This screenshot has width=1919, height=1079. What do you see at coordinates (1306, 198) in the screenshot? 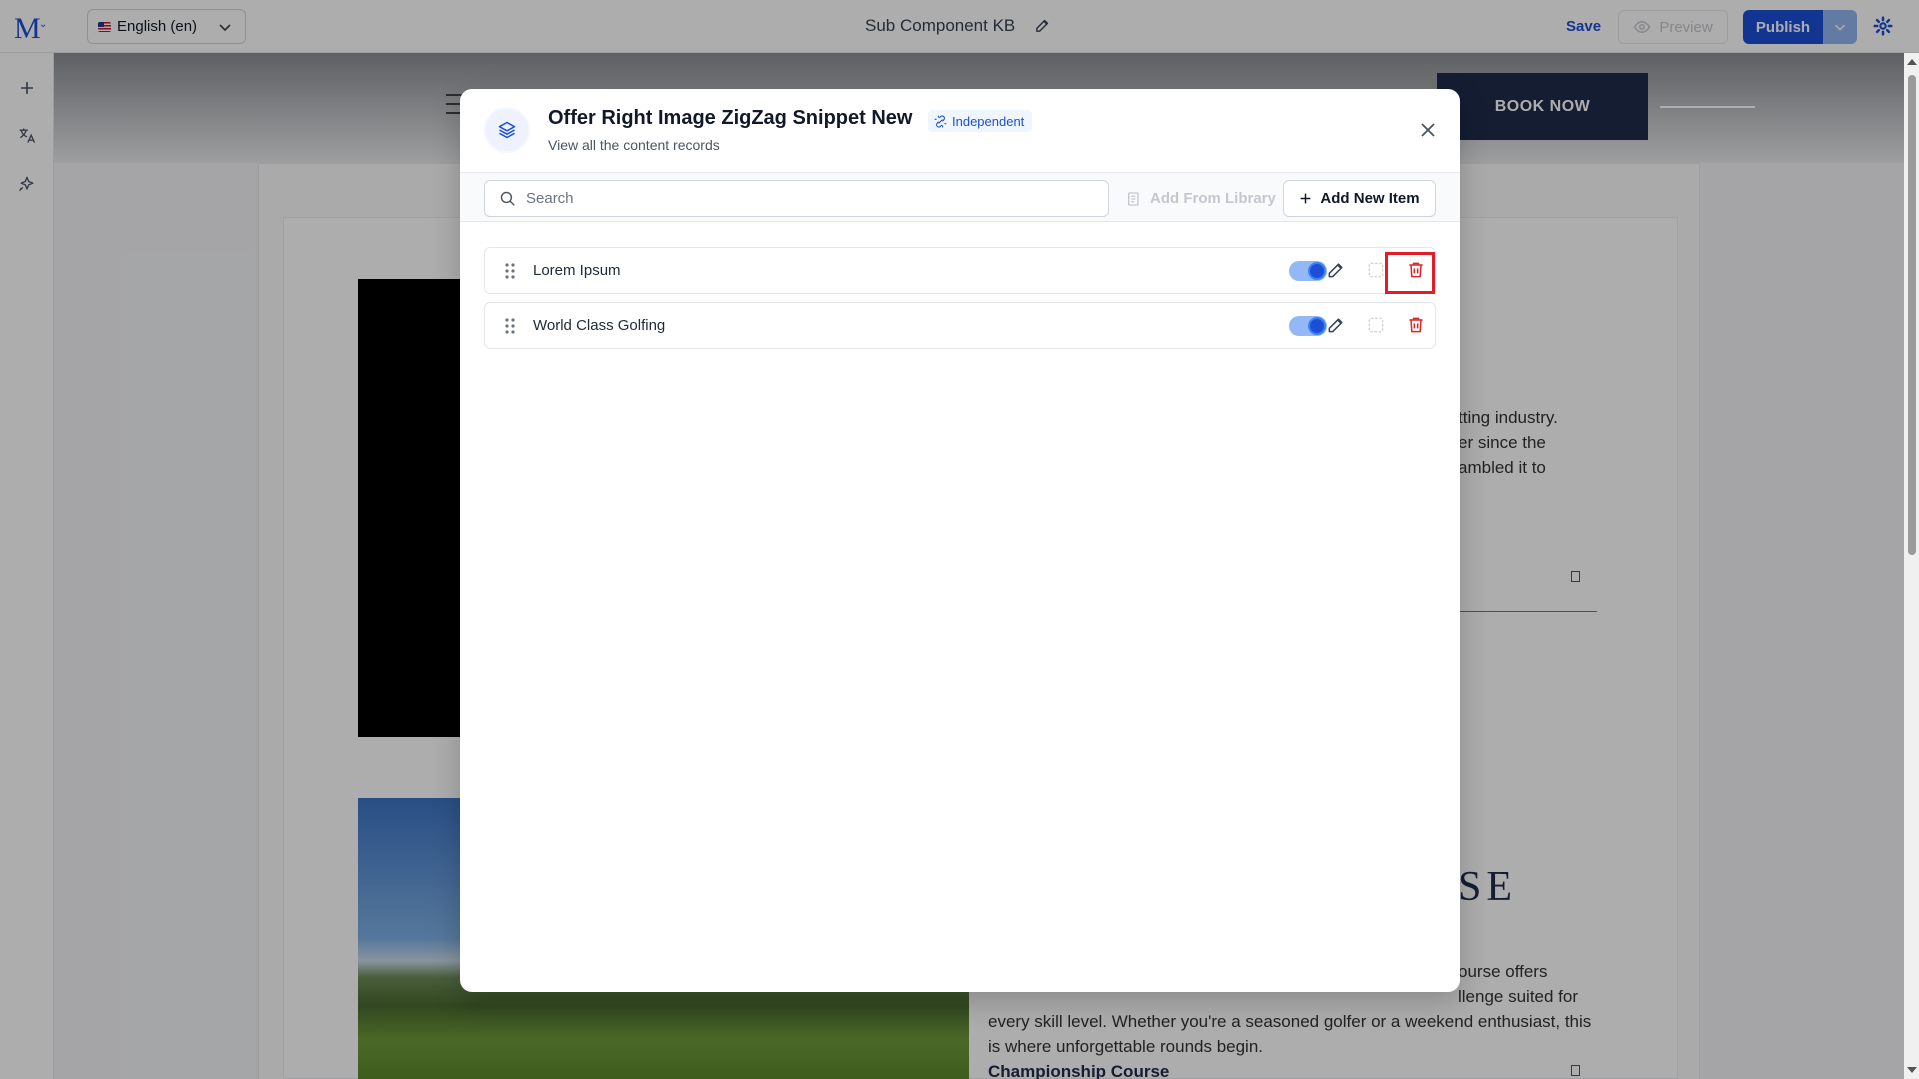
I see `plus-icon` at bounding box center [1306, 198].